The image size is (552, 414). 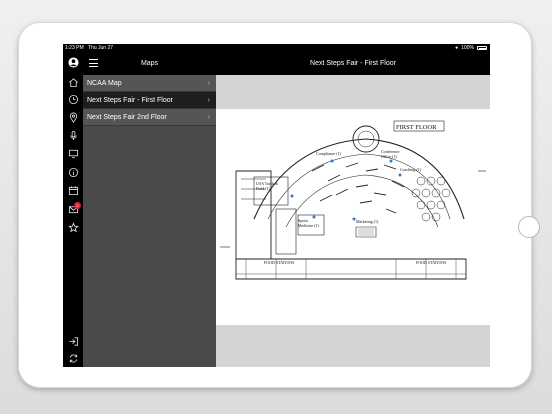 What do you see at coordinates (482, 48) in the screenshot?
I see `battery-icon` at bounding box center [482, 48].